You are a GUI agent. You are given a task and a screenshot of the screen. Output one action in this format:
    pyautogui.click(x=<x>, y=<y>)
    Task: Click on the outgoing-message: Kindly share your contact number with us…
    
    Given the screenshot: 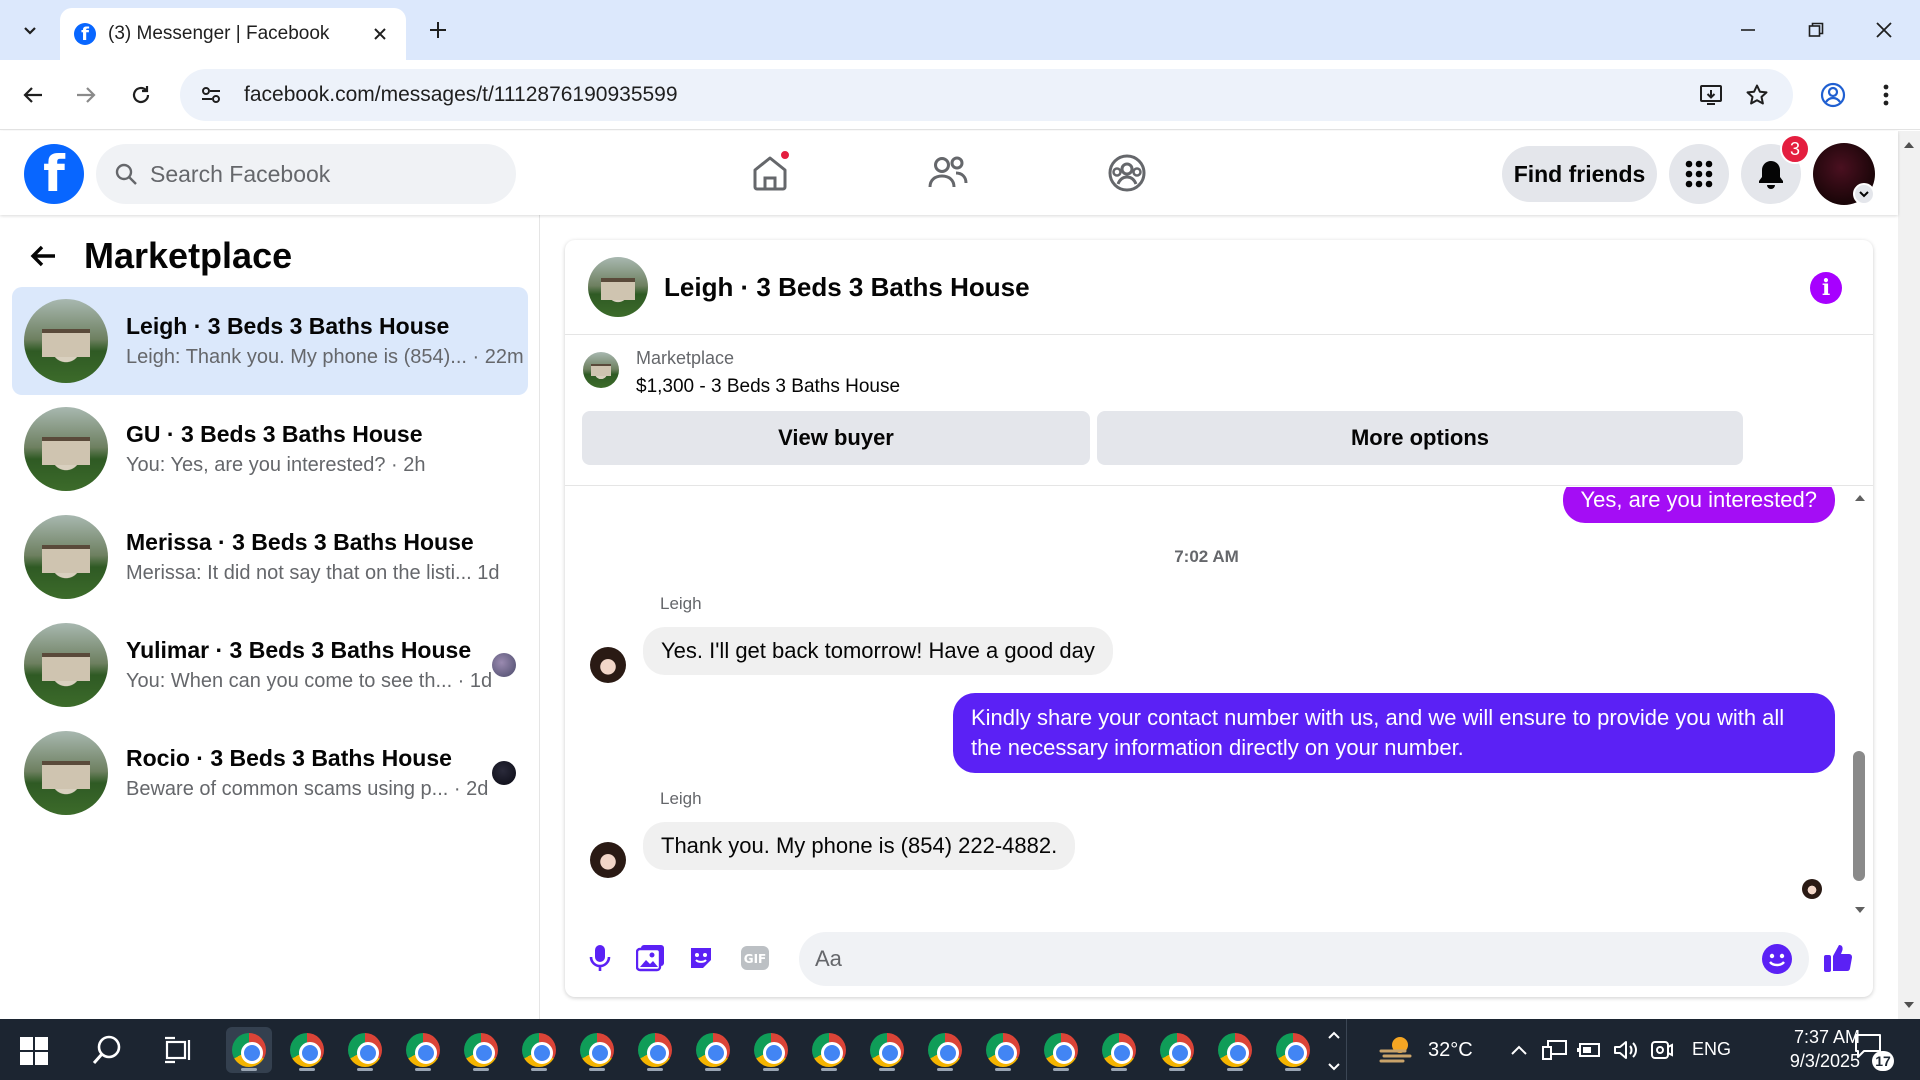 What is the action you would take?
    pyautogui.click(x=1394, y=733)
    